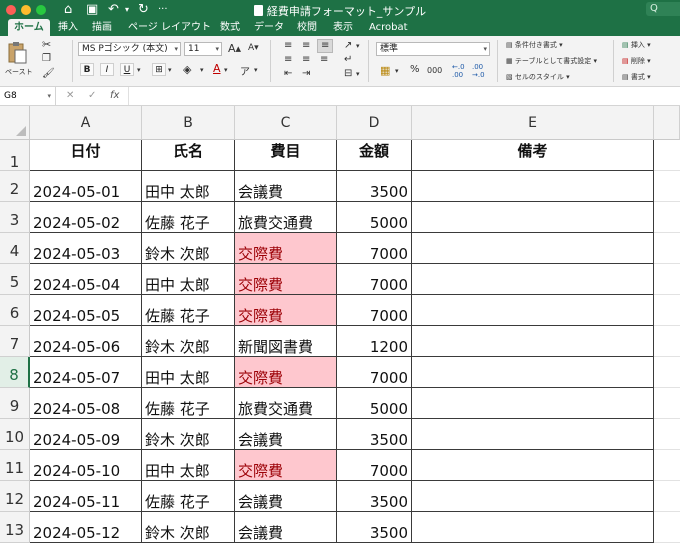 This screenshot has height=544, width=680. I want to click on row-header-9: 9, so click(15, 403).